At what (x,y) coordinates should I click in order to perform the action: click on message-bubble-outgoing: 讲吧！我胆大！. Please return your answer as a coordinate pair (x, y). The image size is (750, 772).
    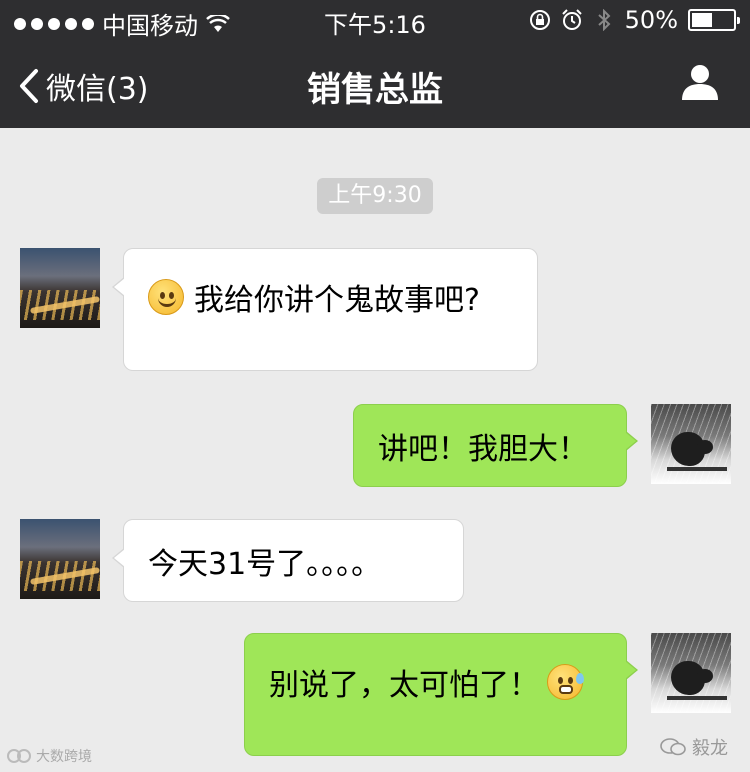
    Looking at the image, I should click on (495, 445).